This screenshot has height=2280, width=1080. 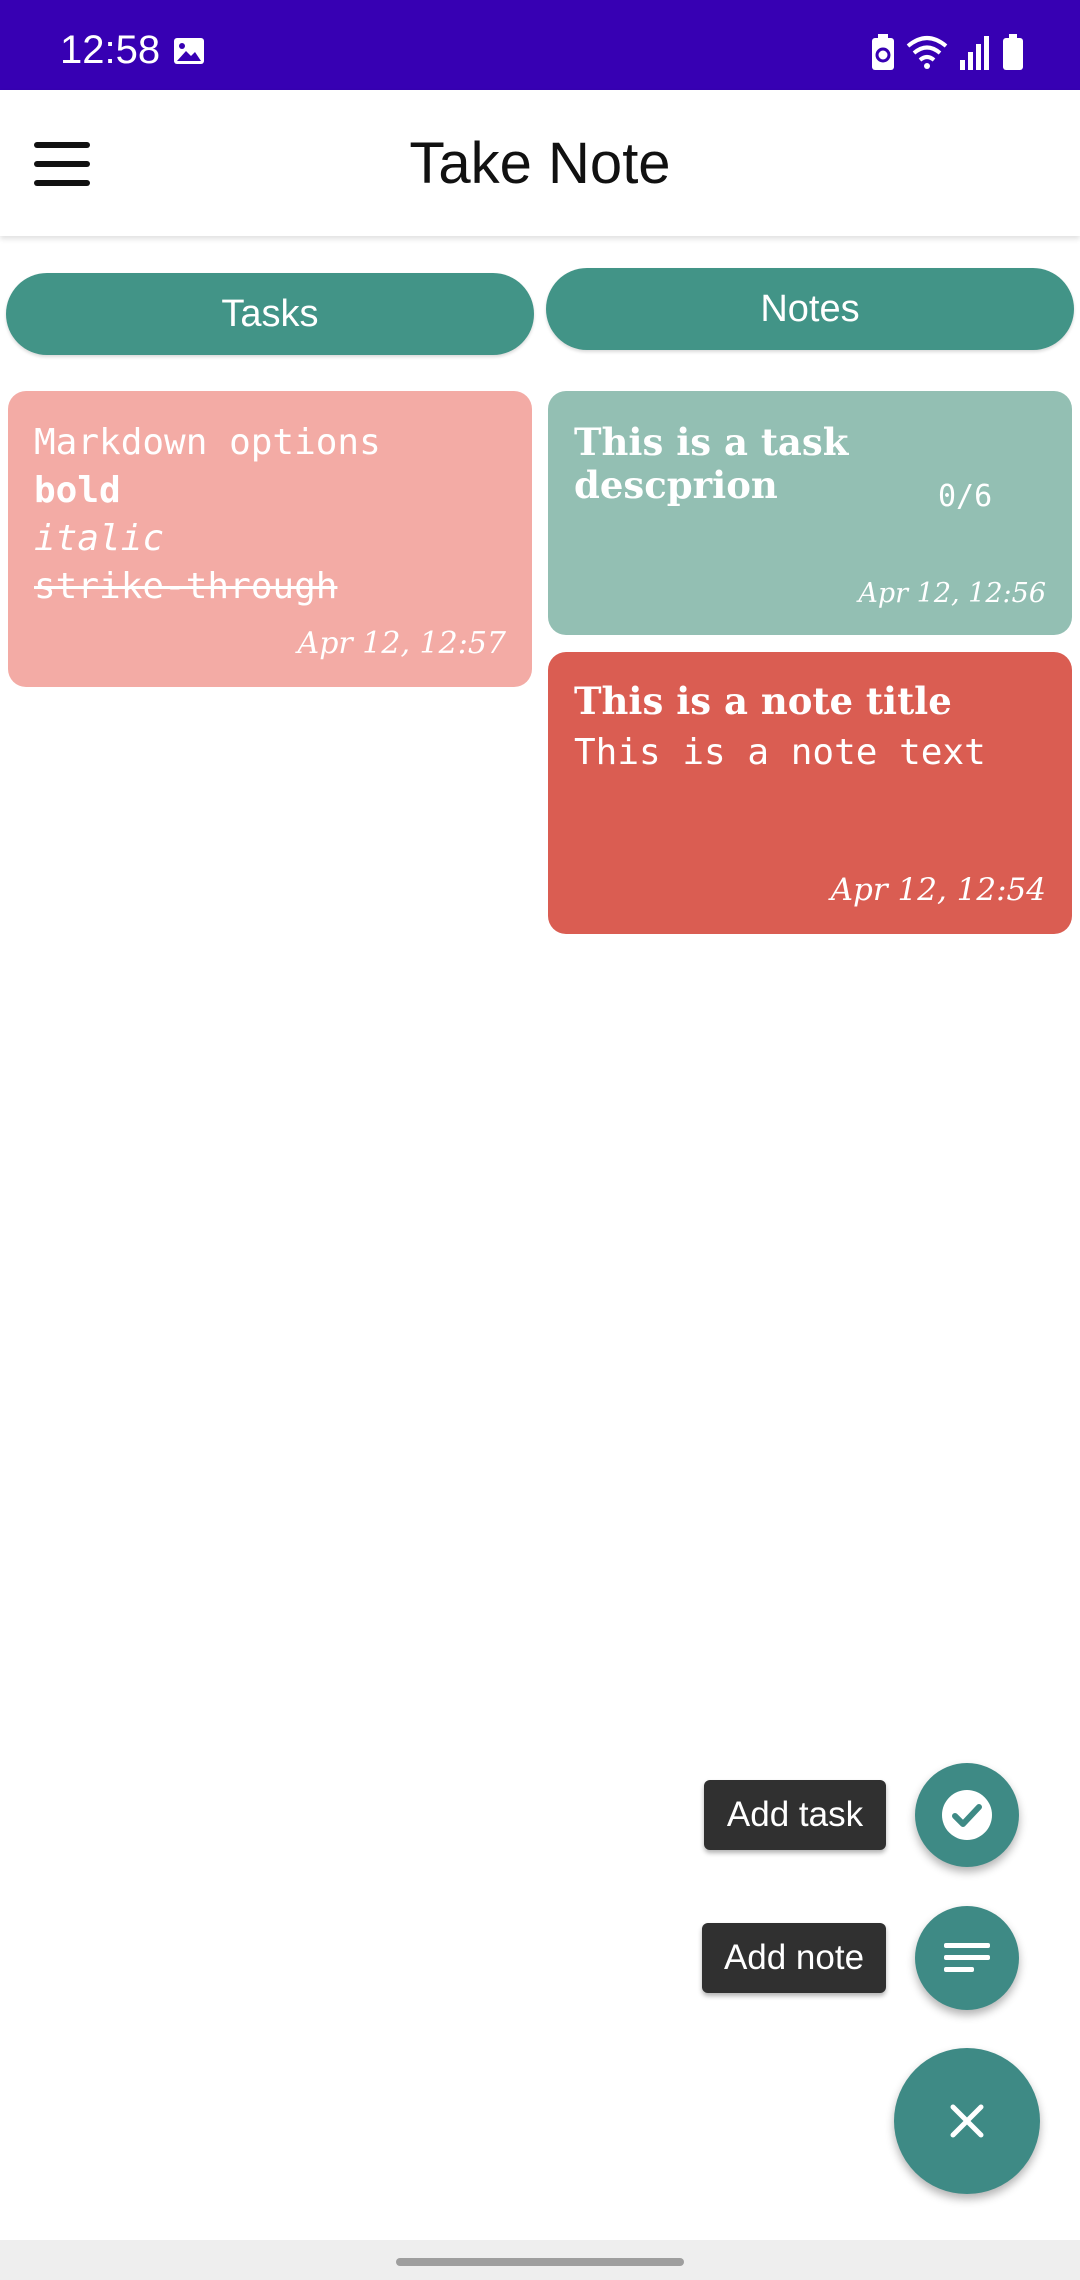 I want to click on card-date: Apr 12, 12:56, so click(x=952, y=593).